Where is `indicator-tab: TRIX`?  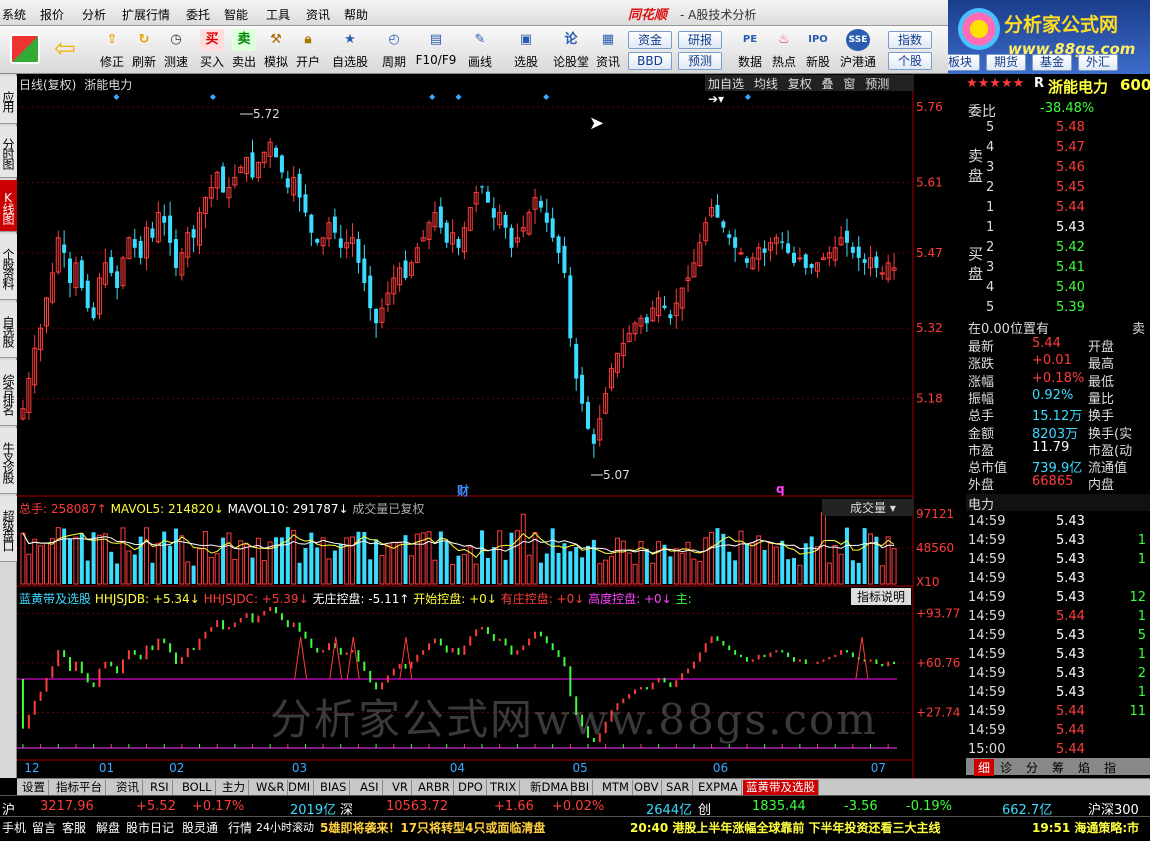 indicator-tab: TRIX is located at coordinates (504, 787).